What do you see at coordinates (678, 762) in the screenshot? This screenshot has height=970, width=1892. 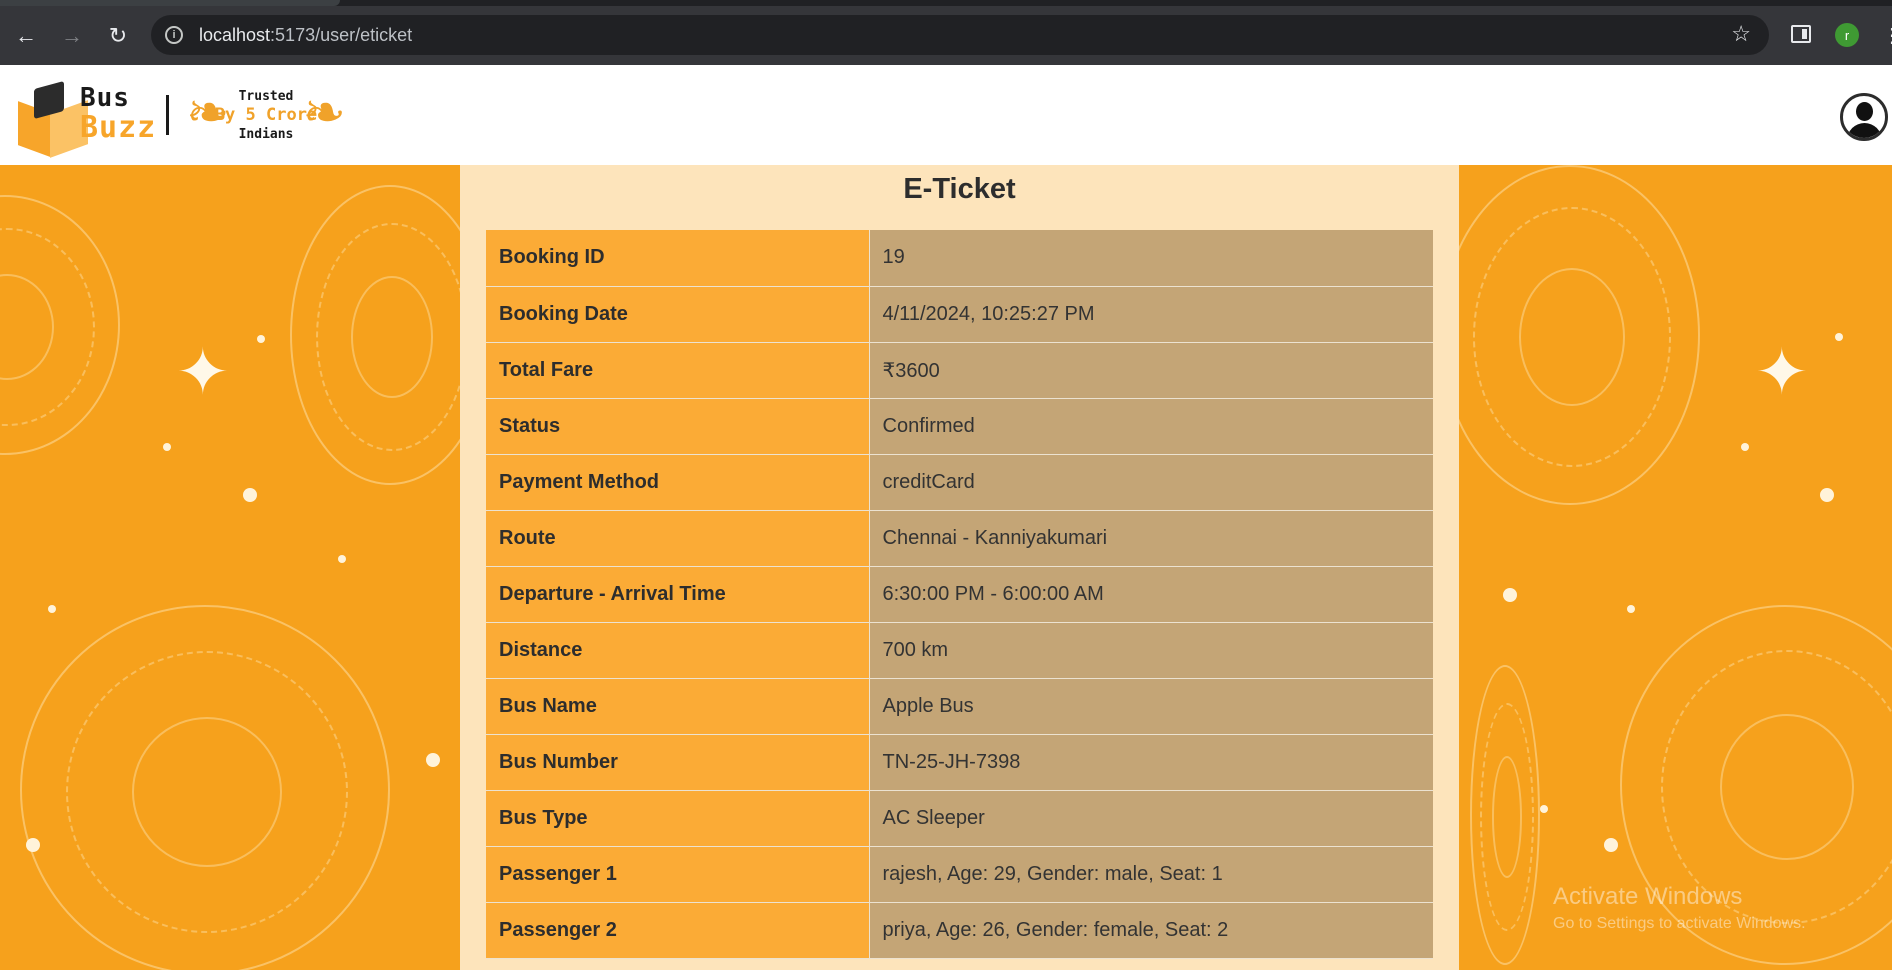 I see `bus-number-label: Bus Number` at bounding box center [678, 762].